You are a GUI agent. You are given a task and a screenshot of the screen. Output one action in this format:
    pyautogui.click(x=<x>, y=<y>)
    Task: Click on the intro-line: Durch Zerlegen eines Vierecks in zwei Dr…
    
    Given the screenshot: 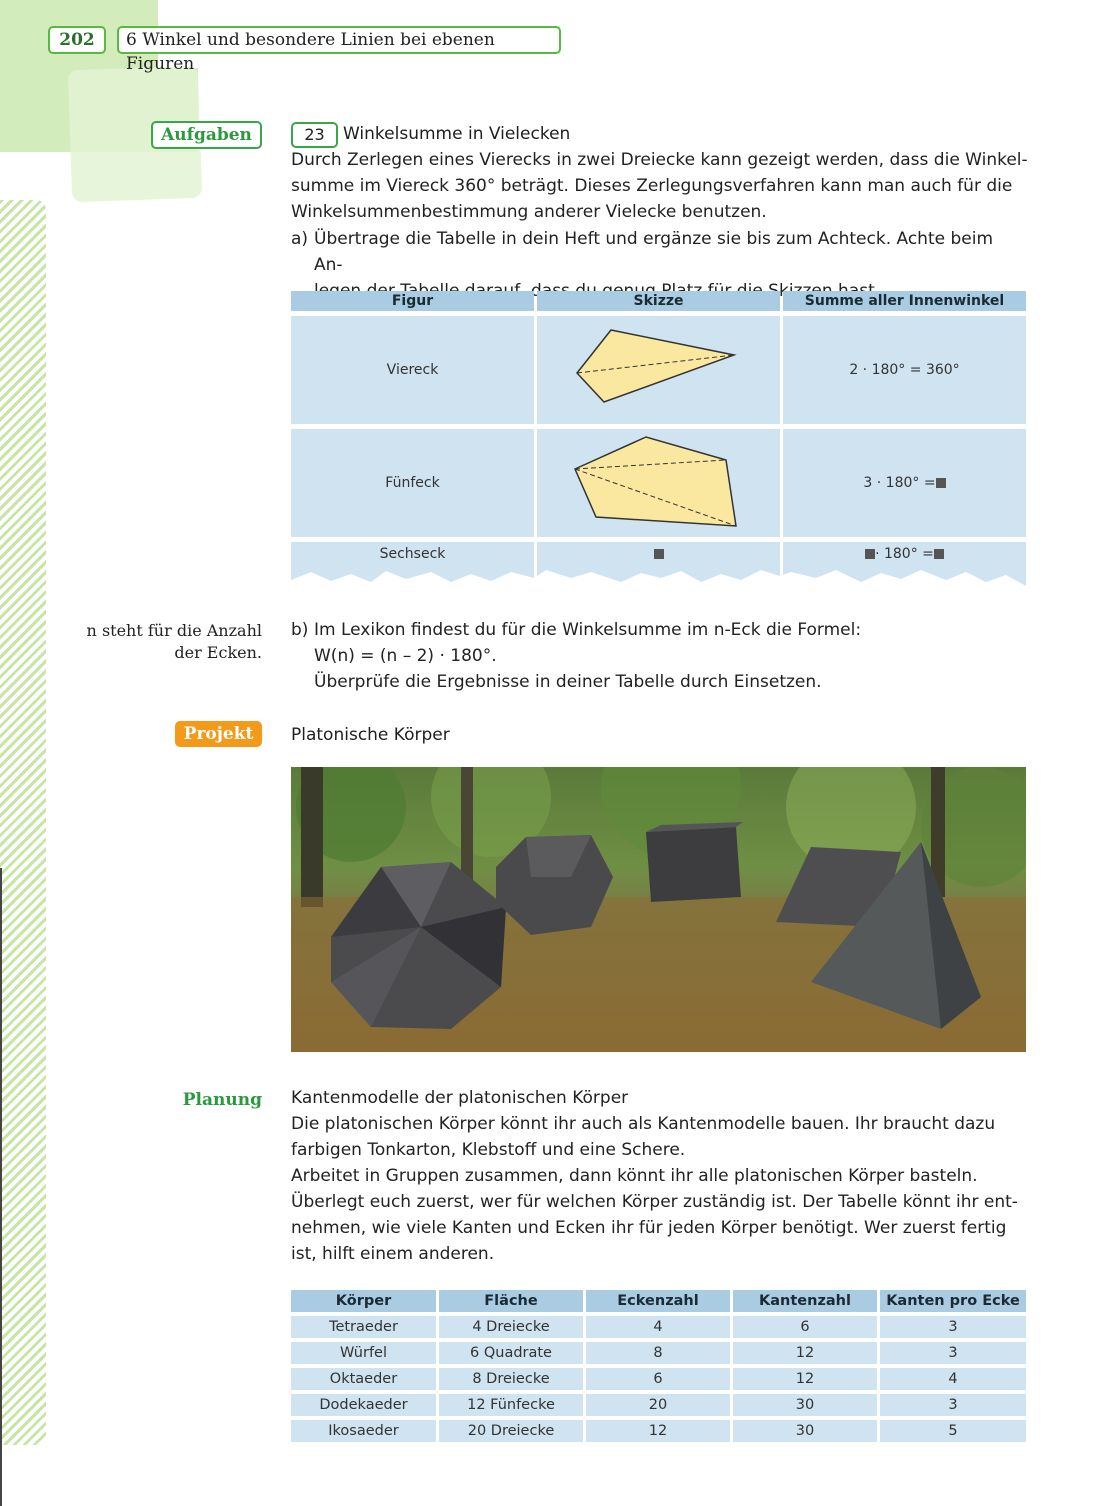 What is the action you would take?
    pyautogui.click(x=659, y=160)
    